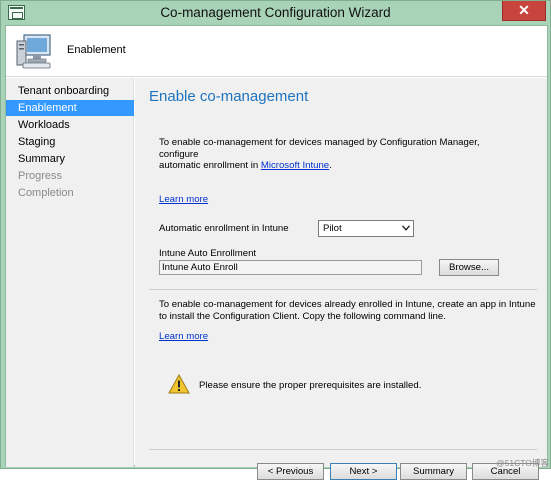 This screenshot has width=551, height=480. Describe the element at coordinates (70, 91) in the screenshot. I see `nav-item-tenant-onboarding: Tenant onboarding` at that location.